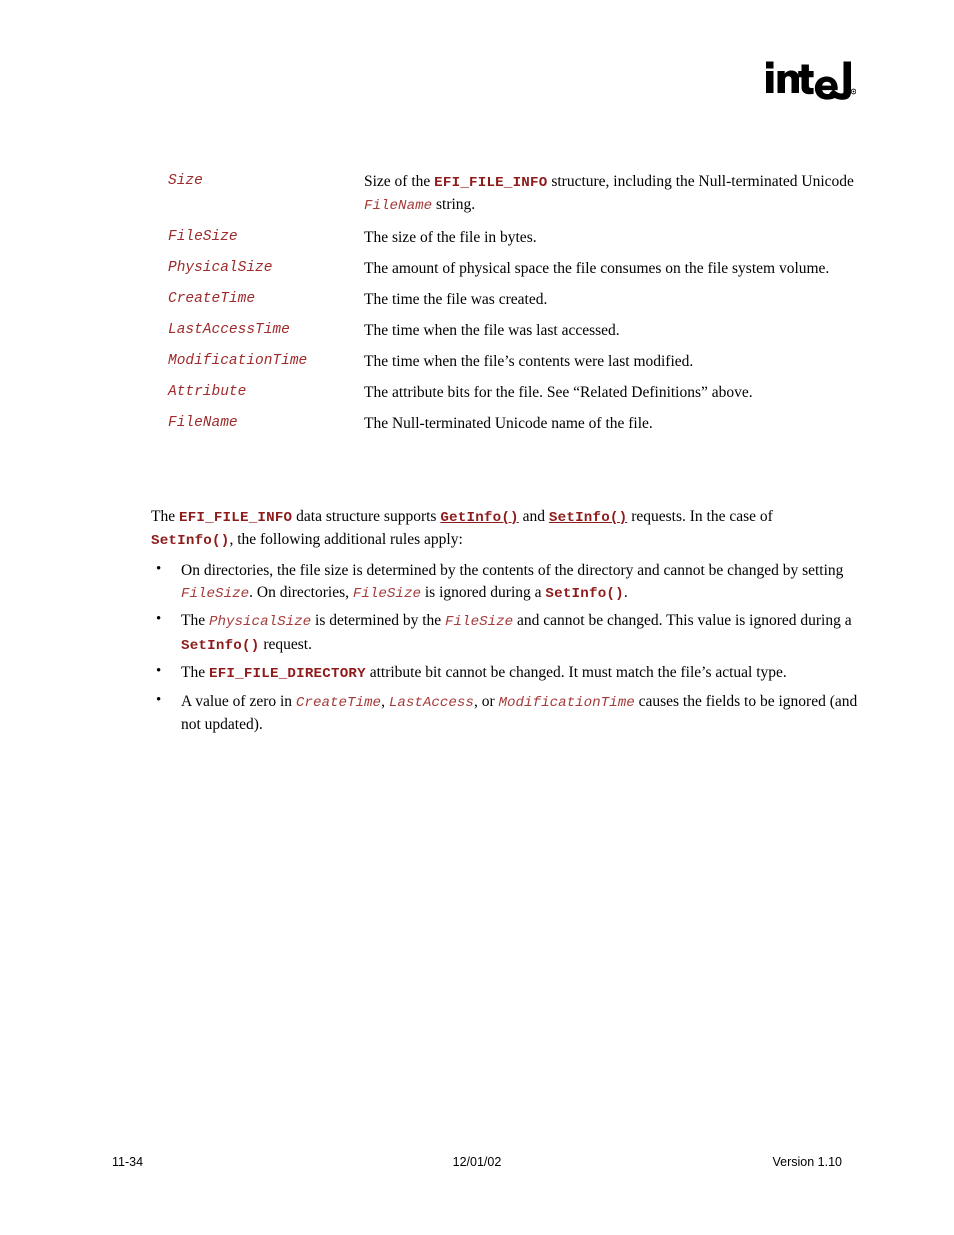  I want to click on page-footer: 11-34 12/01/02 Version 1.10, so click(477, 1165).